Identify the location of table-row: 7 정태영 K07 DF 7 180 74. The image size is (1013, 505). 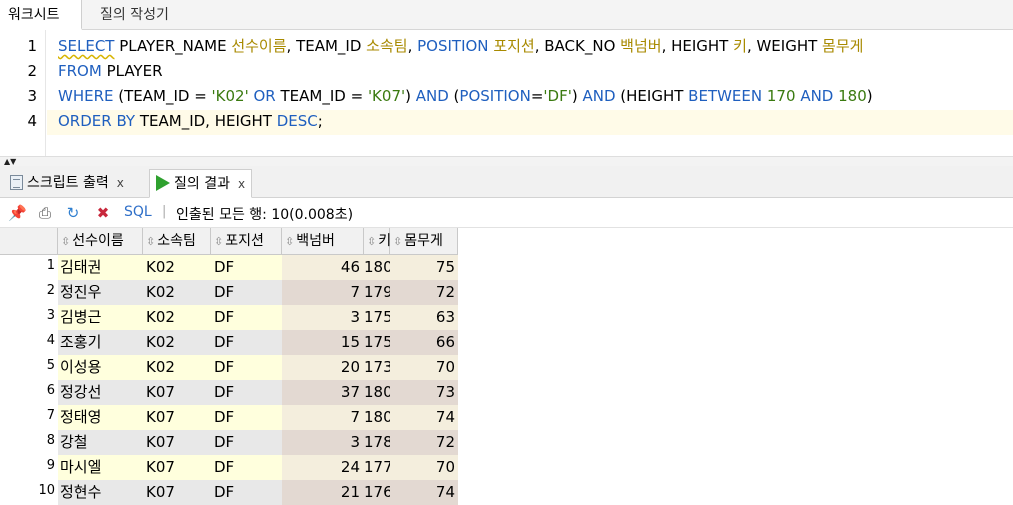
(229, 417).